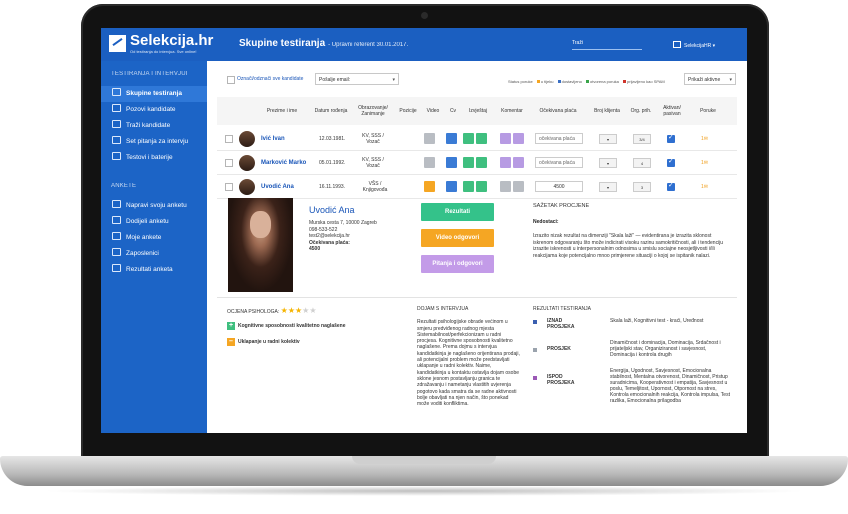 This screenshot has height=514, width=848. Describe the element at coordinates (694, 45) in the screenshot. I see `user-menu: SelekcijaHR ▾` at that location.